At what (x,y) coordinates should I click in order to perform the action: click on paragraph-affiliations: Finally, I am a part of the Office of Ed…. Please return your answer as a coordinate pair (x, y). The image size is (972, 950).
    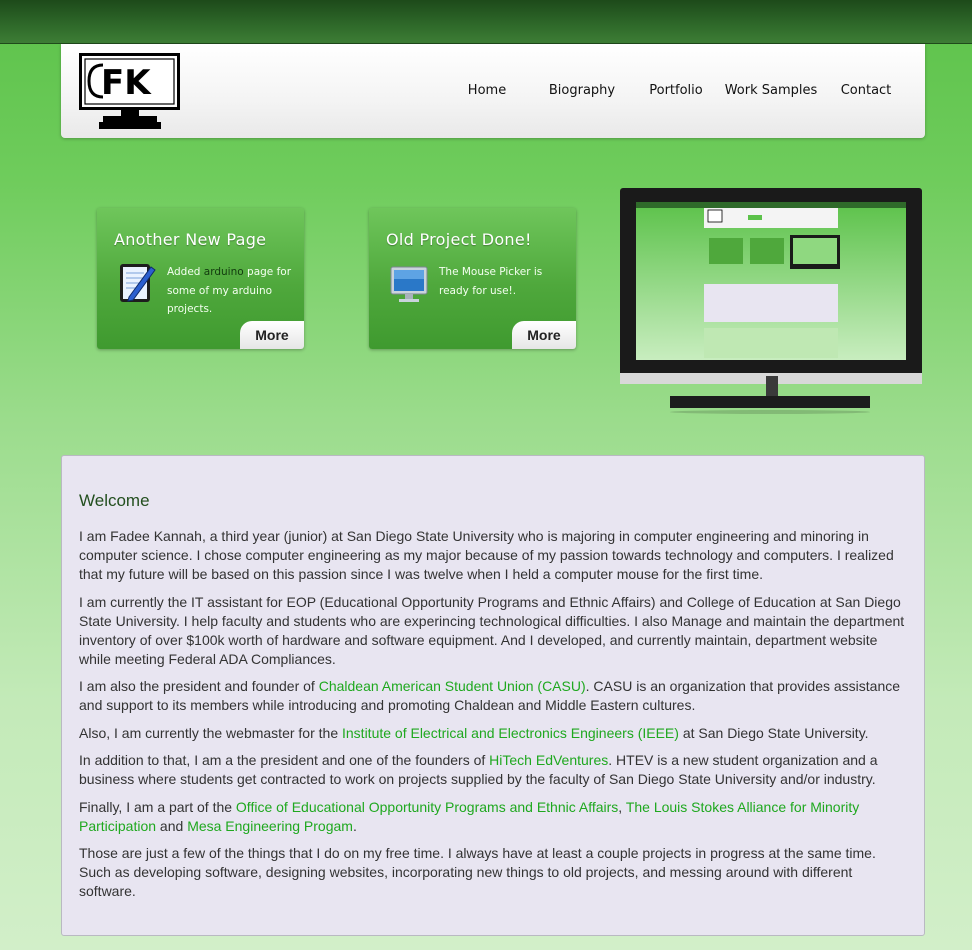
    Looking at the image, I should click on (469, 816).